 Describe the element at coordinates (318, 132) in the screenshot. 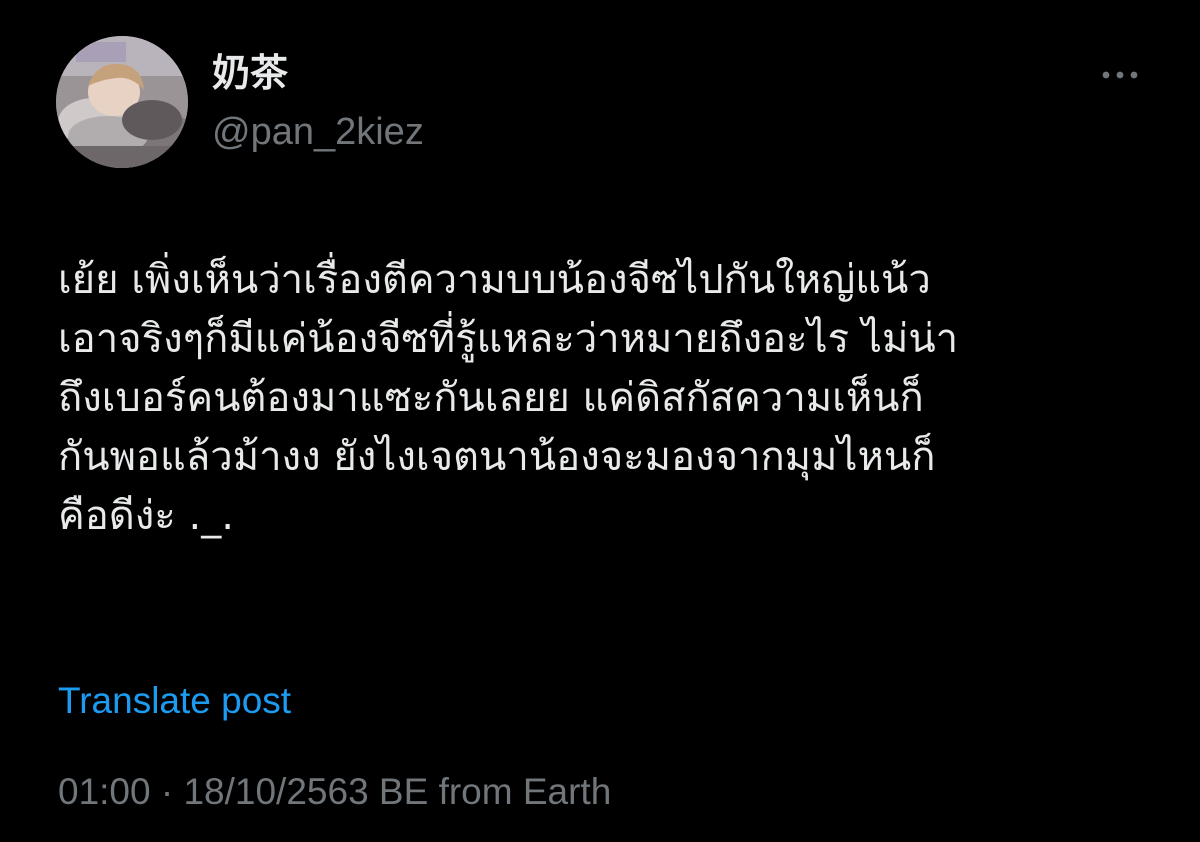

I see `user-handle: @pan_2kiez` at that location.